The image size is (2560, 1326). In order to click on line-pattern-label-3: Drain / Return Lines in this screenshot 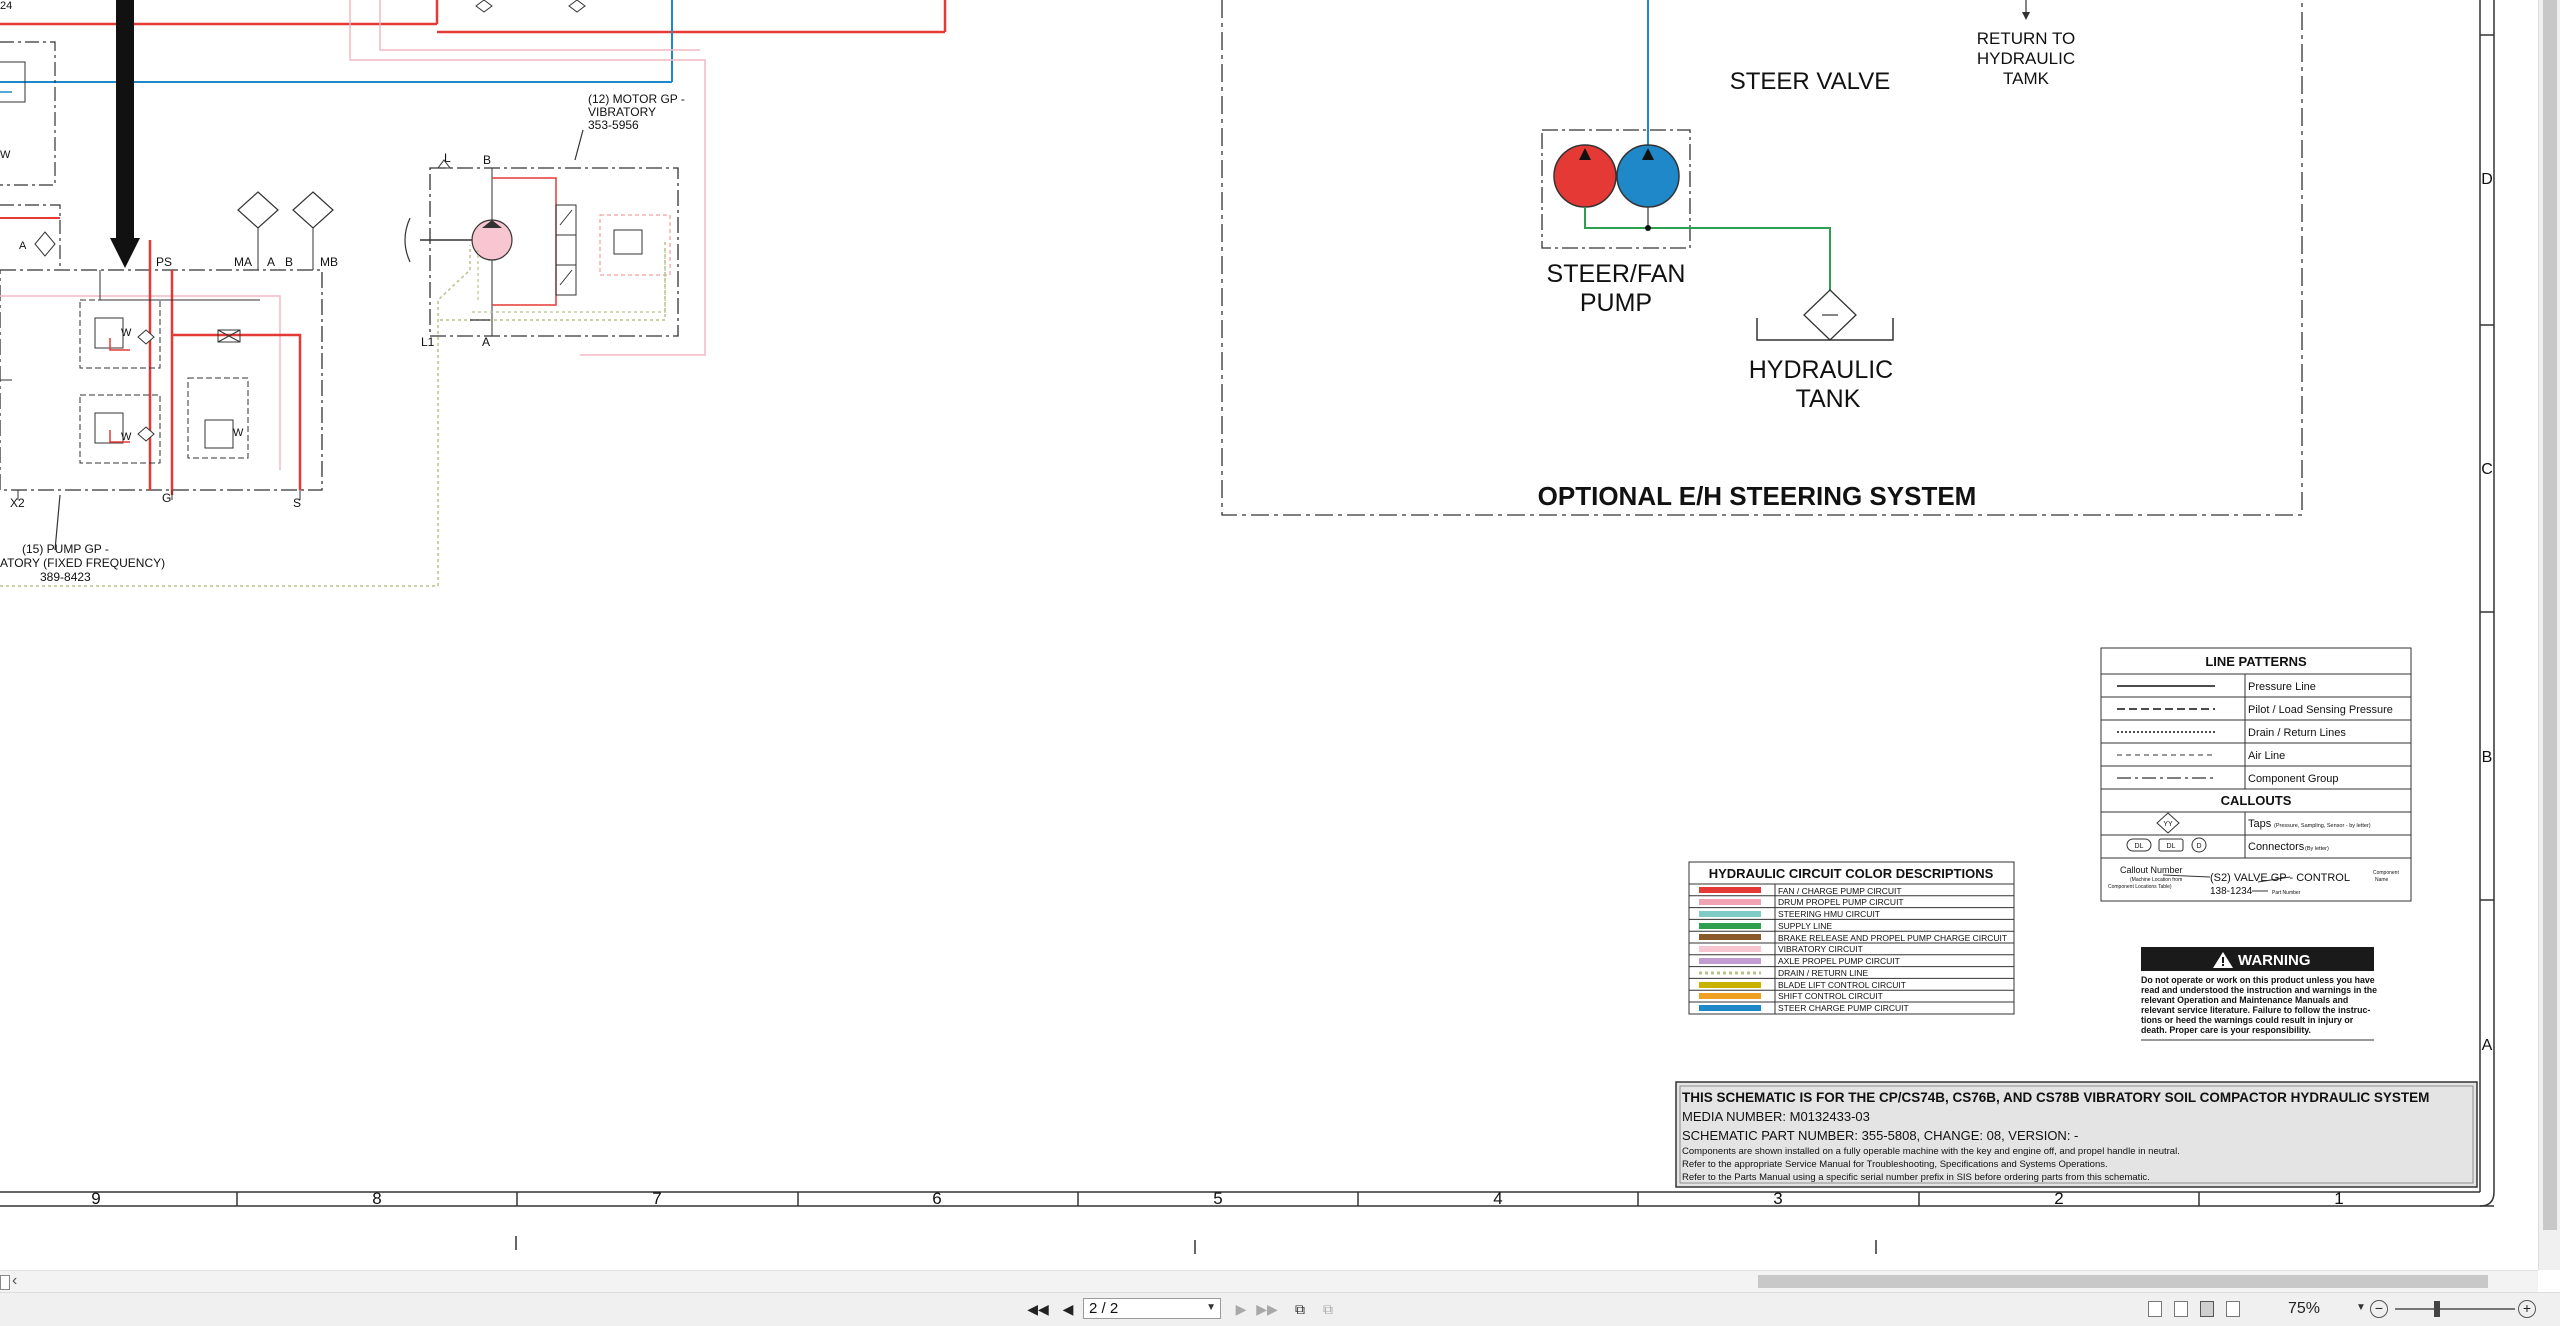, I will do `click(2297, 733)`.